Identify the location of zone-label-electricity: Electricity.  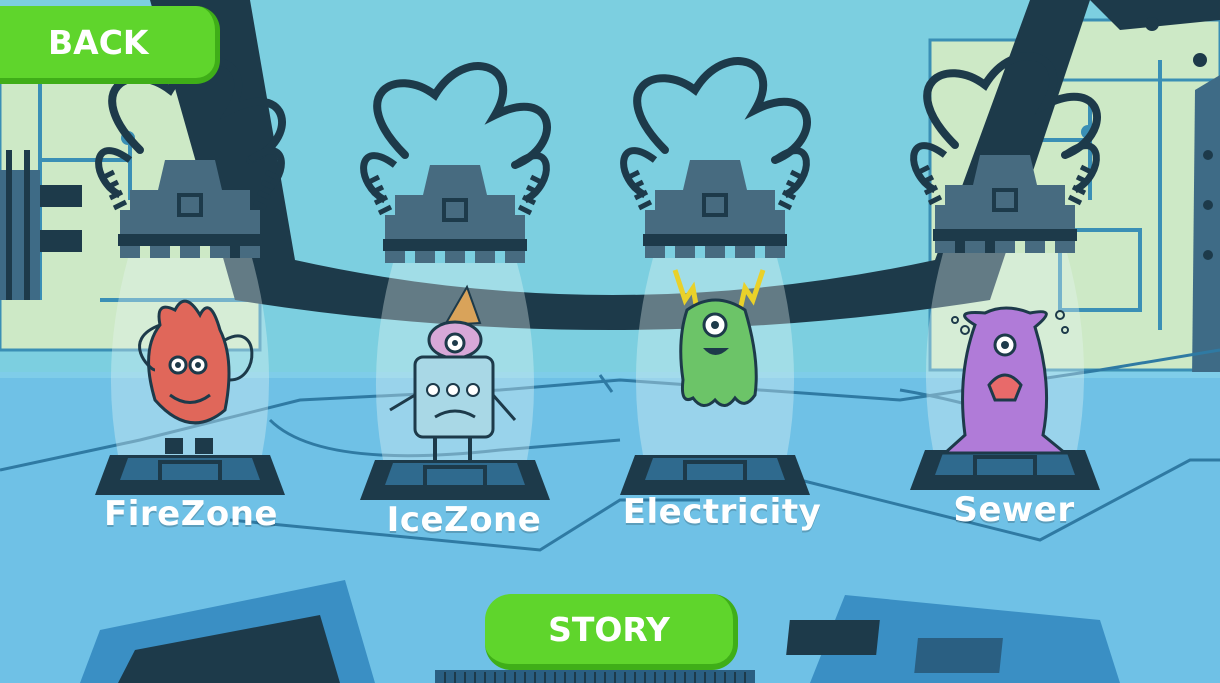
(722, 512).